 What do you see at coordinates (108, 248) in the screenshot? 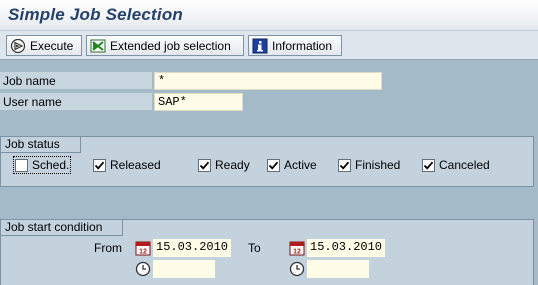
I see `from-label: From` at bounding box center [108, 248].